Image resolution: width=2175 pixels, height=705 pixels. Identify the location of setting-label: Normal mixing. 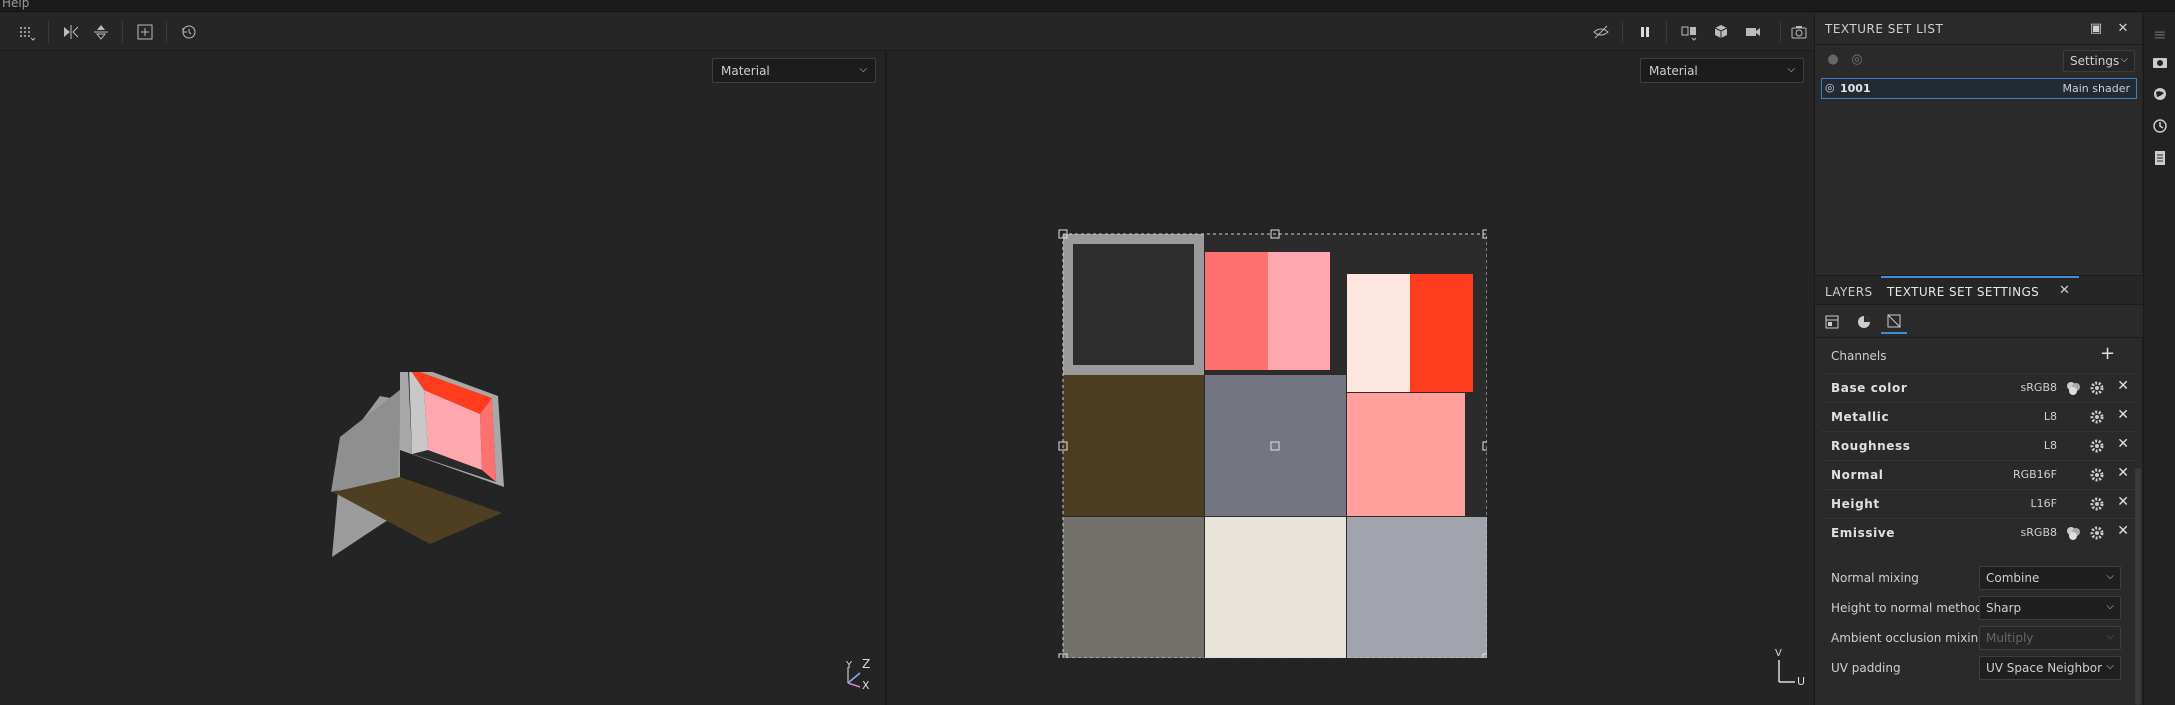
(1875, 578).